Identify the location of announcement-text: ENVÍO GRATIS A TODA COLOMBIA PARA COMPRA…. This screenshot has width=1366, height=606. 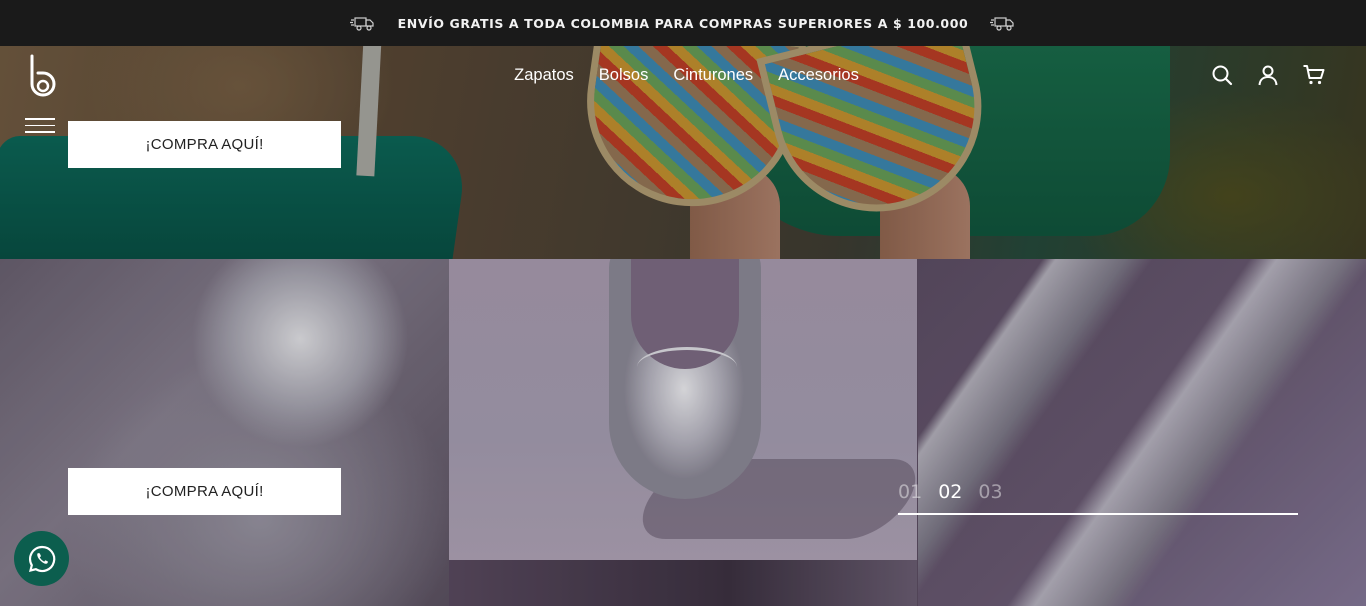
(683, 23).